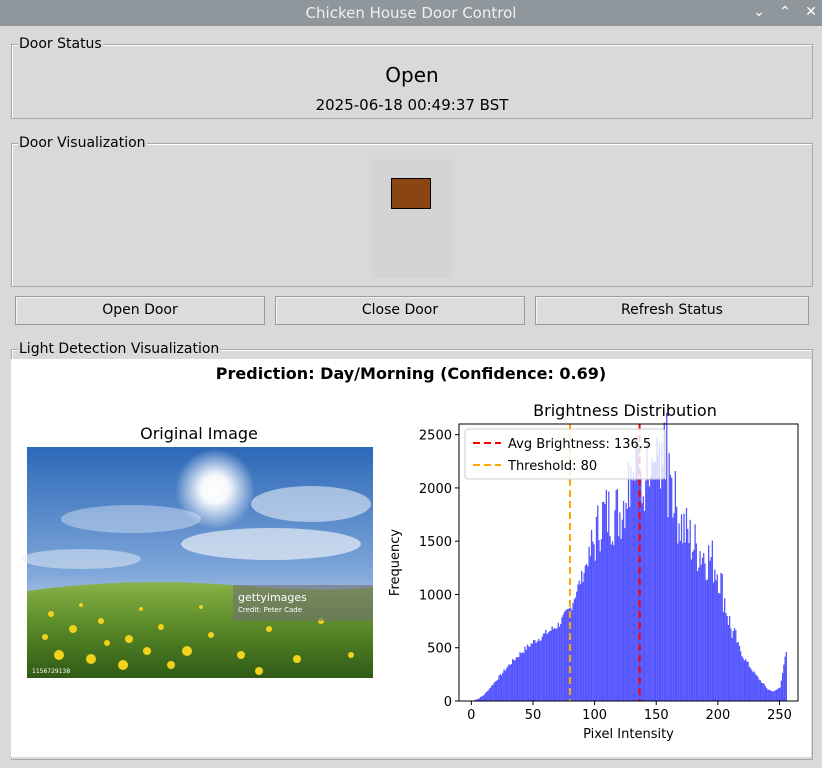 The image size is (822, 768). I want to click on y-tick-label: 1500, so click(435, 542).